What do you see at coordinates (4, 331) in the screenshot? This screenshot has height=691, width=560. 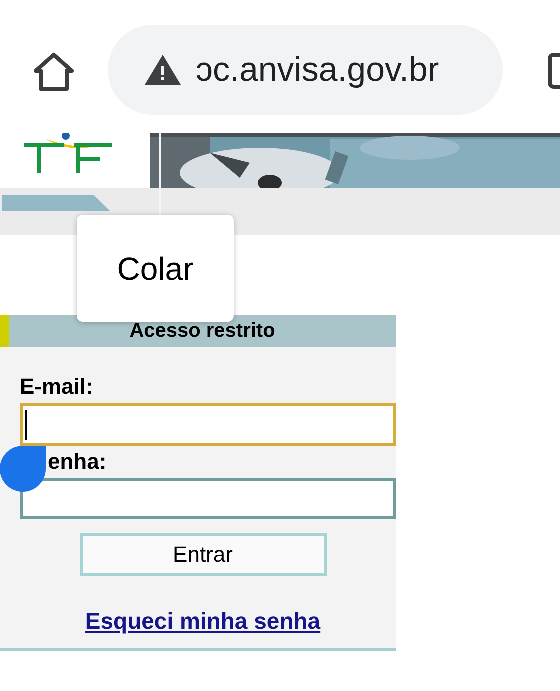 I see `accent-stripe` at bounding box center [4, 331].